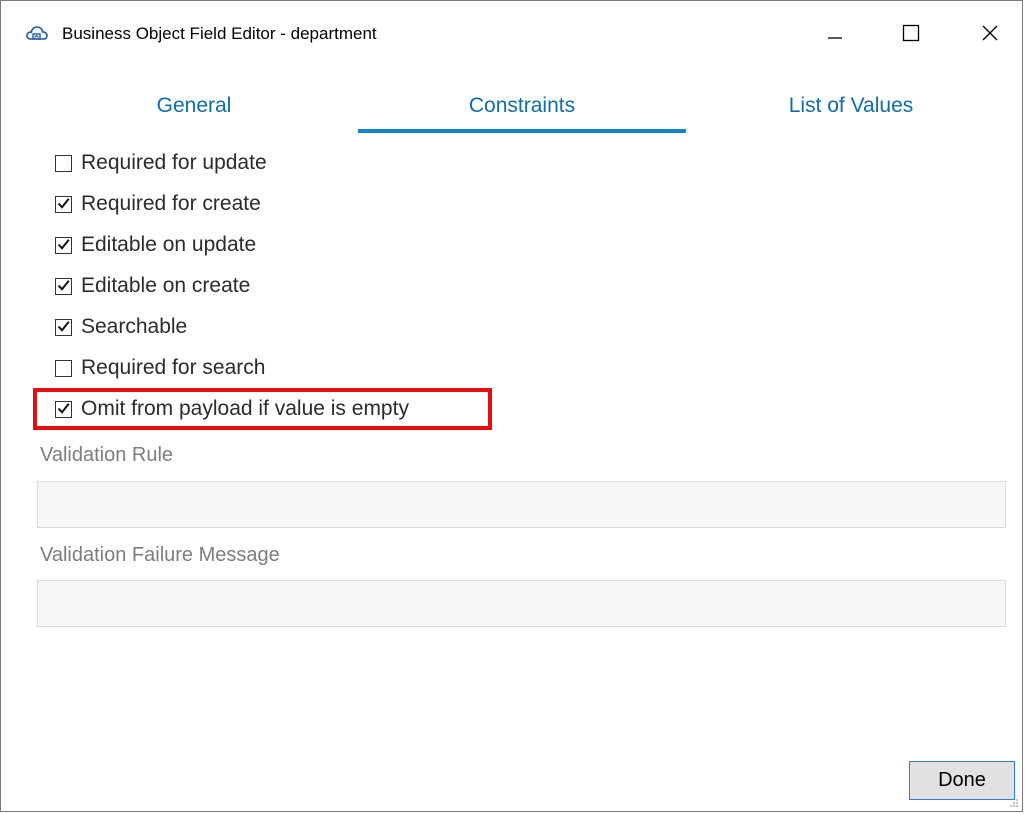 This screenshot has height=814, width=1025. I want to click on close-icon, so click(990, 33).